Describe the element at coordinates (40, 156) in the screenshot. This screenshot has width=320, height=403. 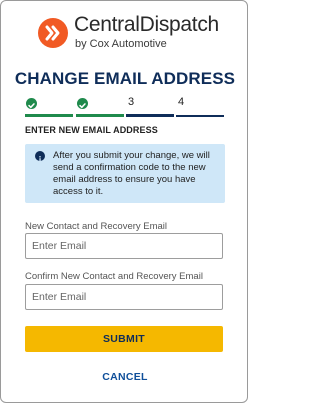
I see `info-icon` at that location.